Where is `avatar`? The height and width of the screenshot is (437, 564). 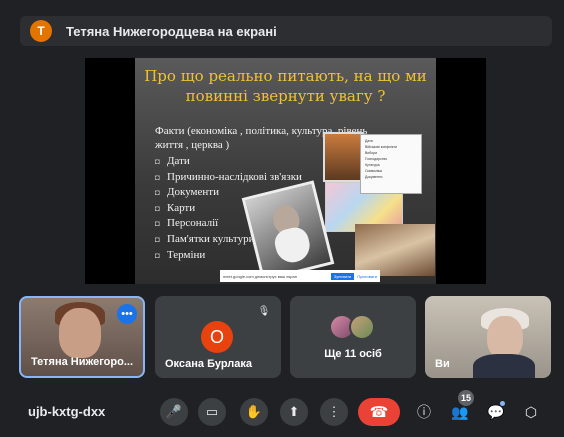
avatar is located at coordinates (362, 327).